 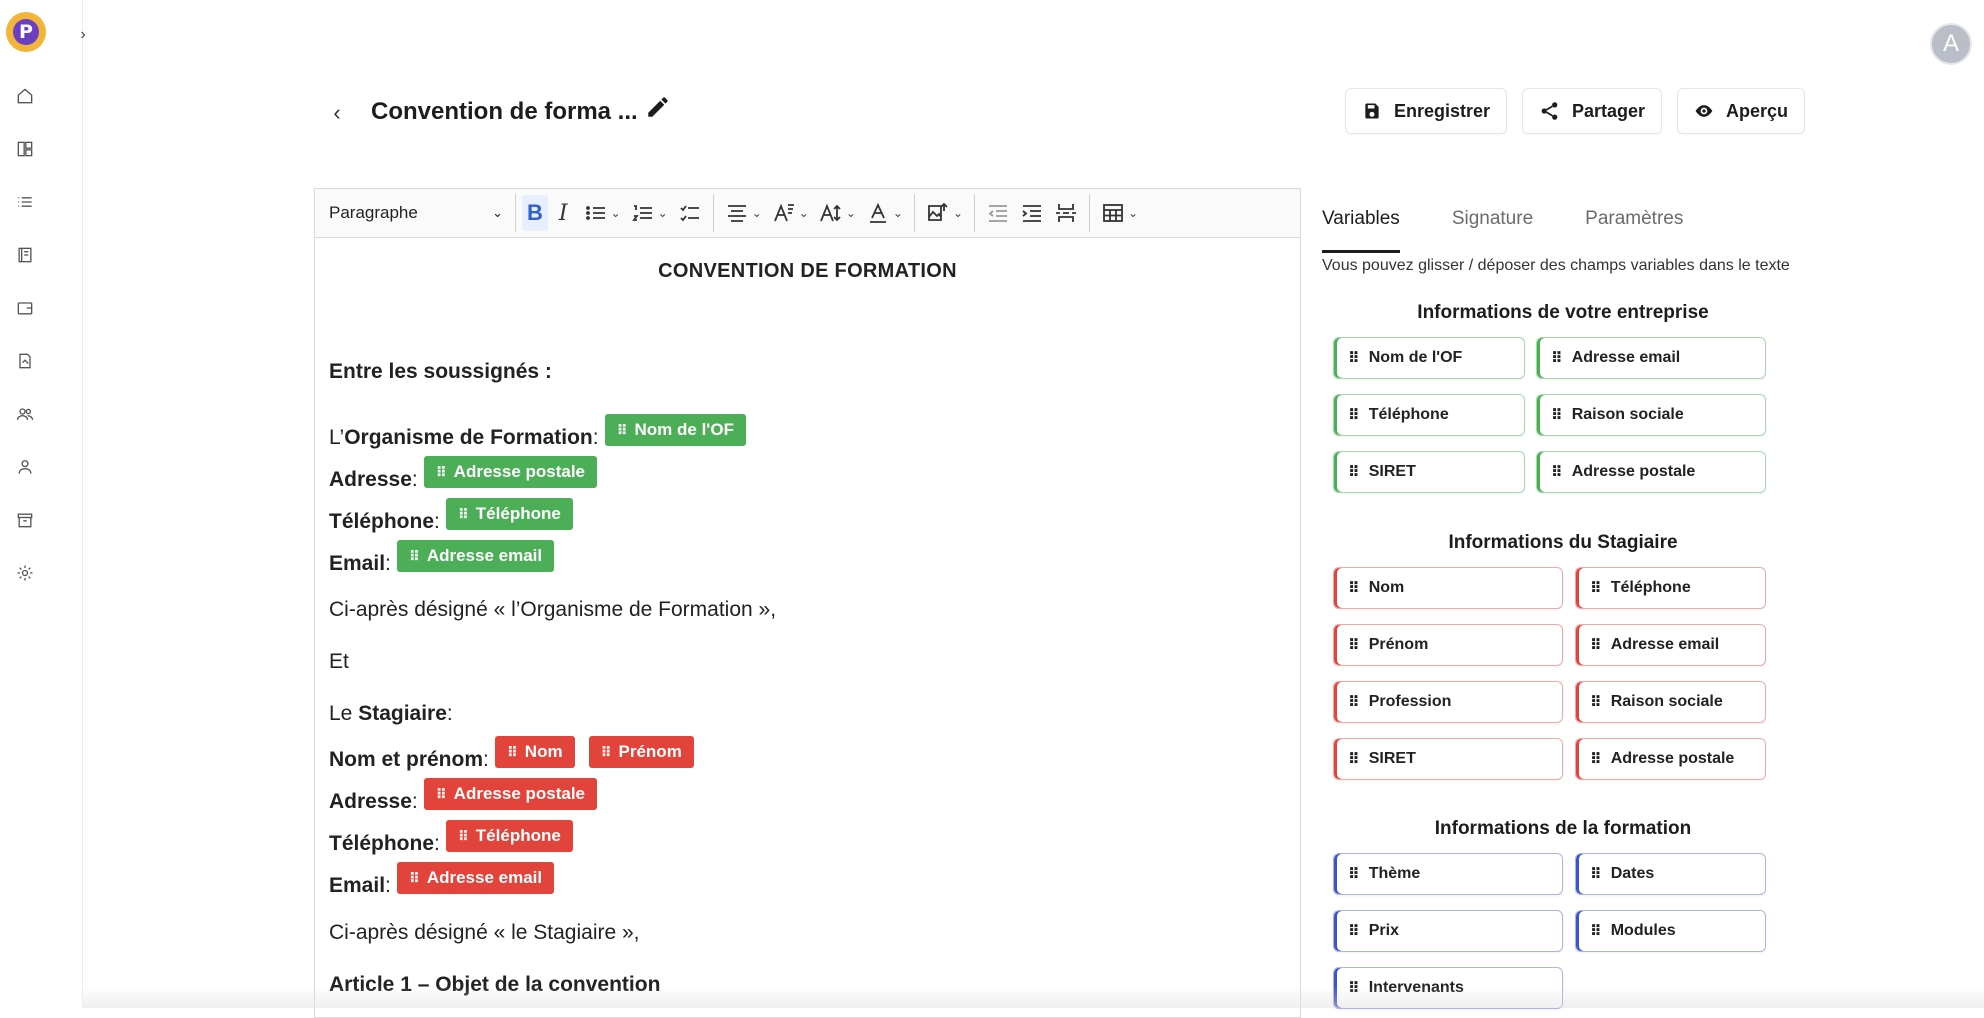 What do you see at coordinates (563, 213) in the screenshot?
I see `italic-button: I` at bounding box center [563, 213].